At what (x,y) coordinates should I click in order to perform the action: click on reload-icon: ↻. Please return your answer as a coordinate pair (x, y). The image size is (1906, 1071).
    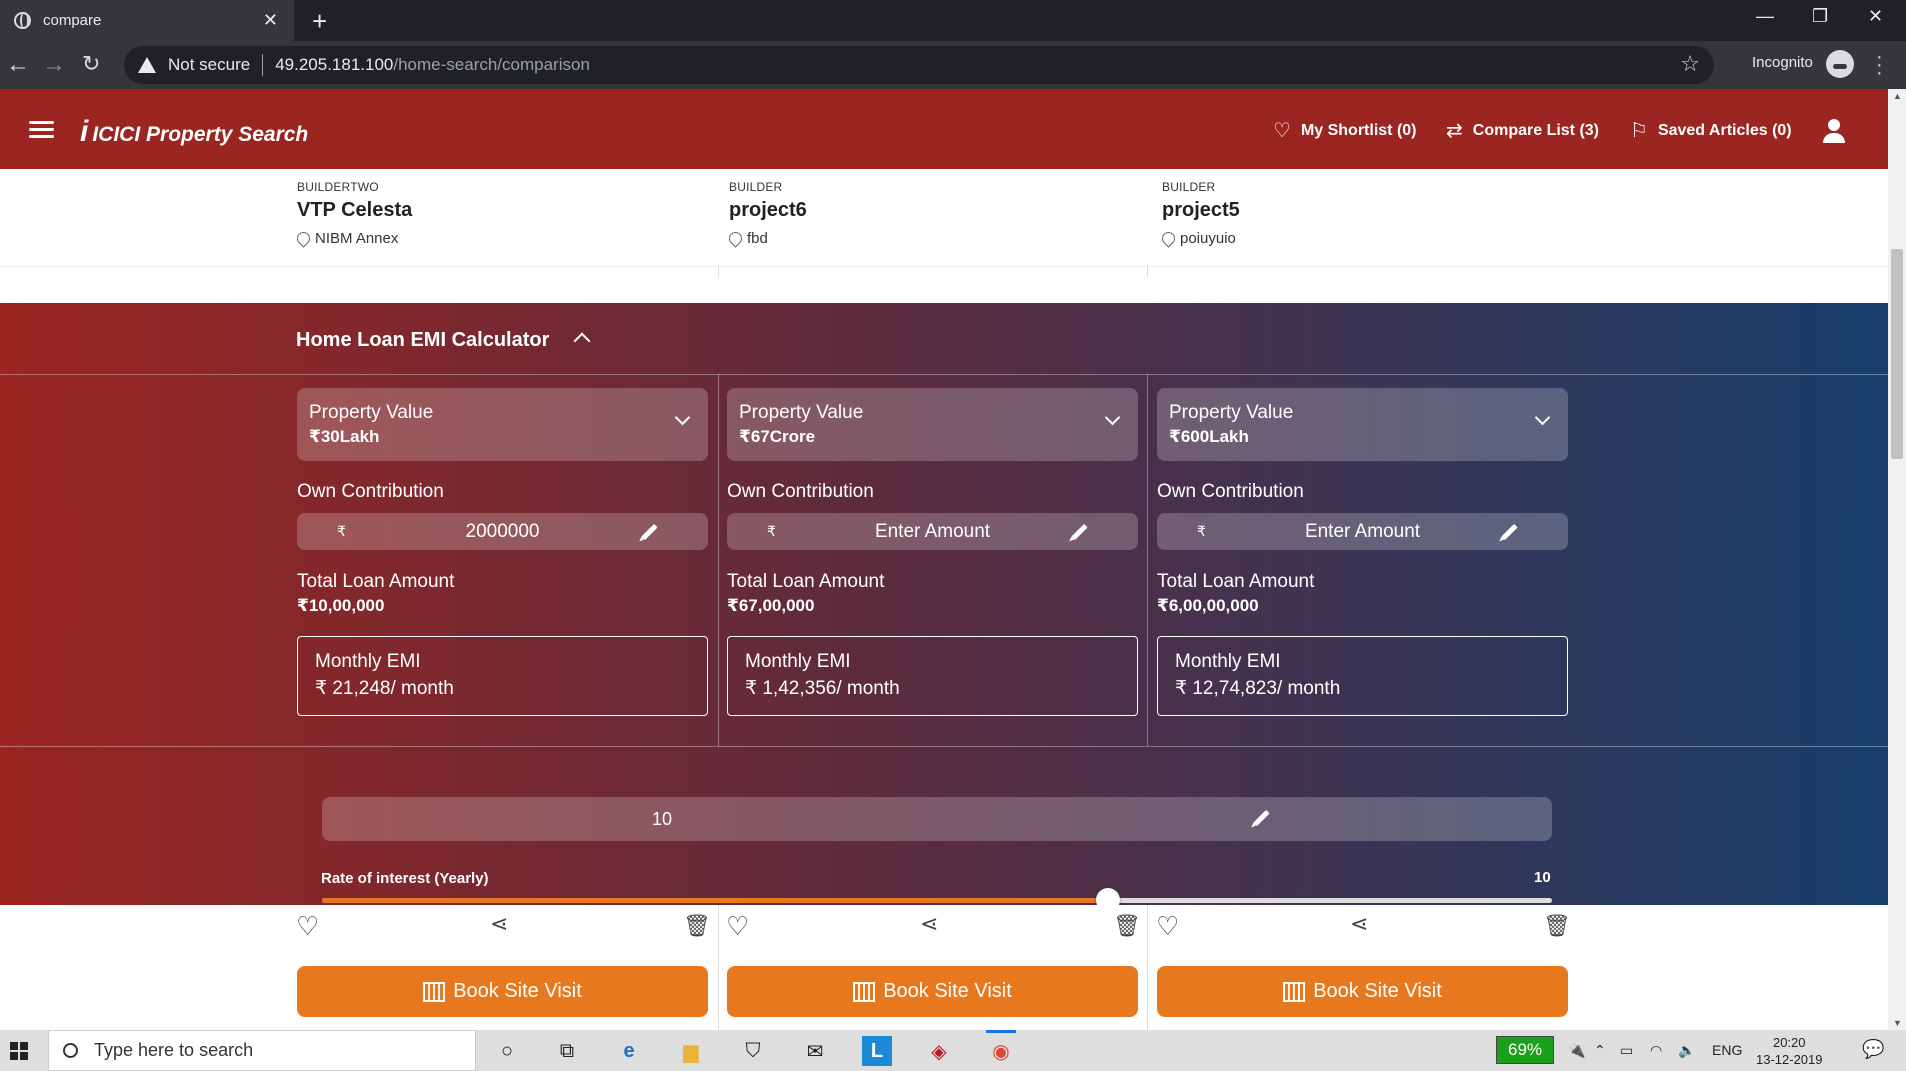
    Looking at the image, I should click on (91, 64).